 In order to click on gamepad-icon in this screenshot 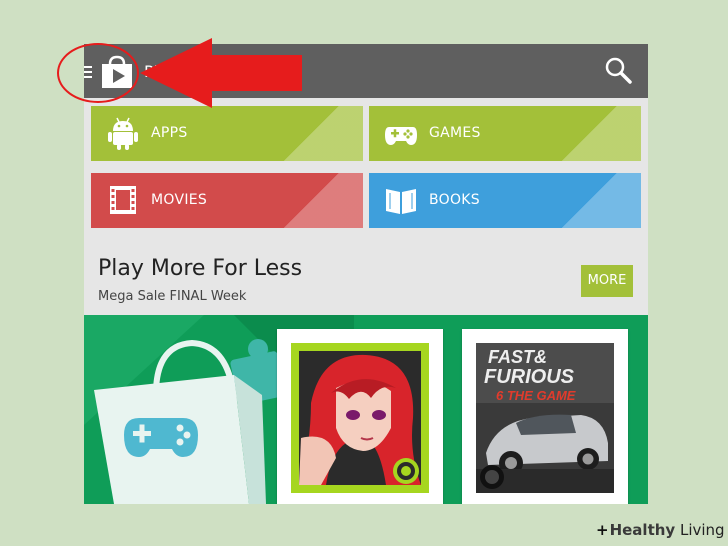, I will do `click(401, 136)`.